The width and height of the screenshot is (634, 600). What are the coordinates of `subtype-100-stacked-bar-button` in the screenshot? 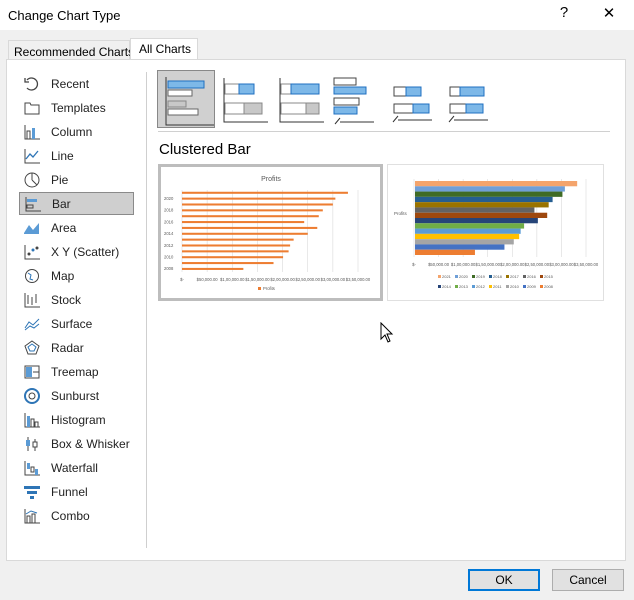 It's located at (303, 99).